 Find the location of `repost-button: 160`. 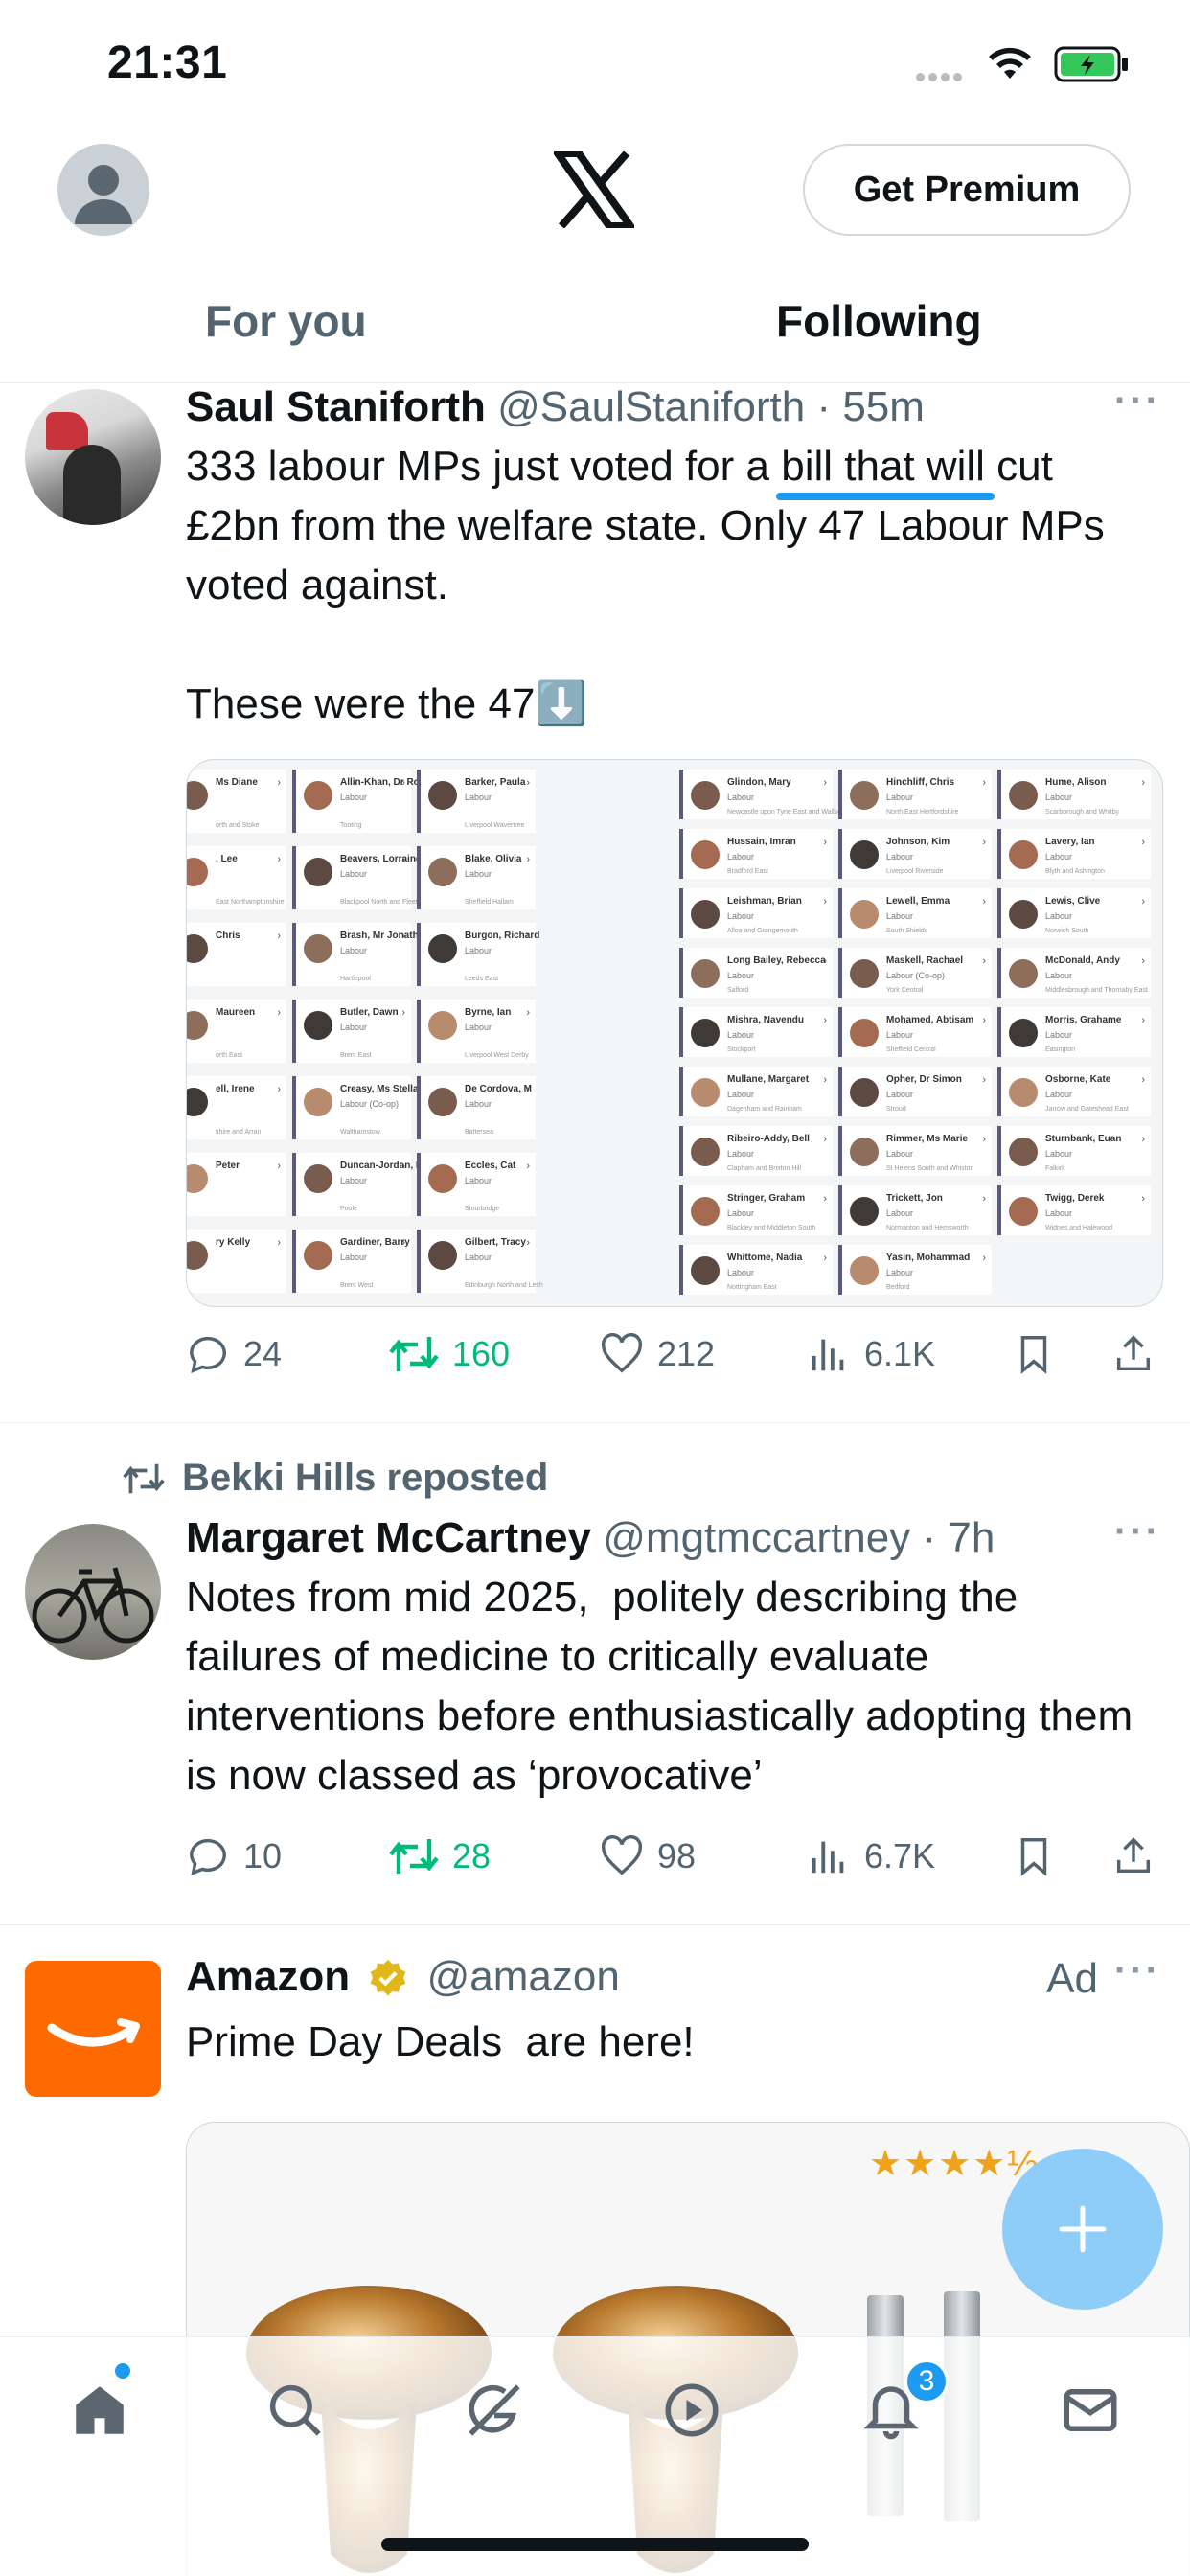

repost-button: 160 is located at coordinates (450, 1354).